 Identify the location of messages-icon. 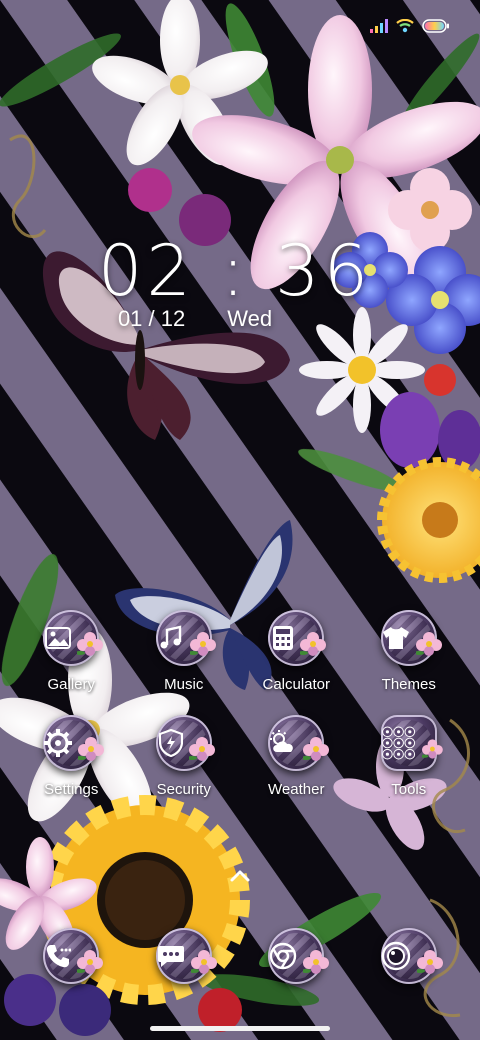
(186, 956).